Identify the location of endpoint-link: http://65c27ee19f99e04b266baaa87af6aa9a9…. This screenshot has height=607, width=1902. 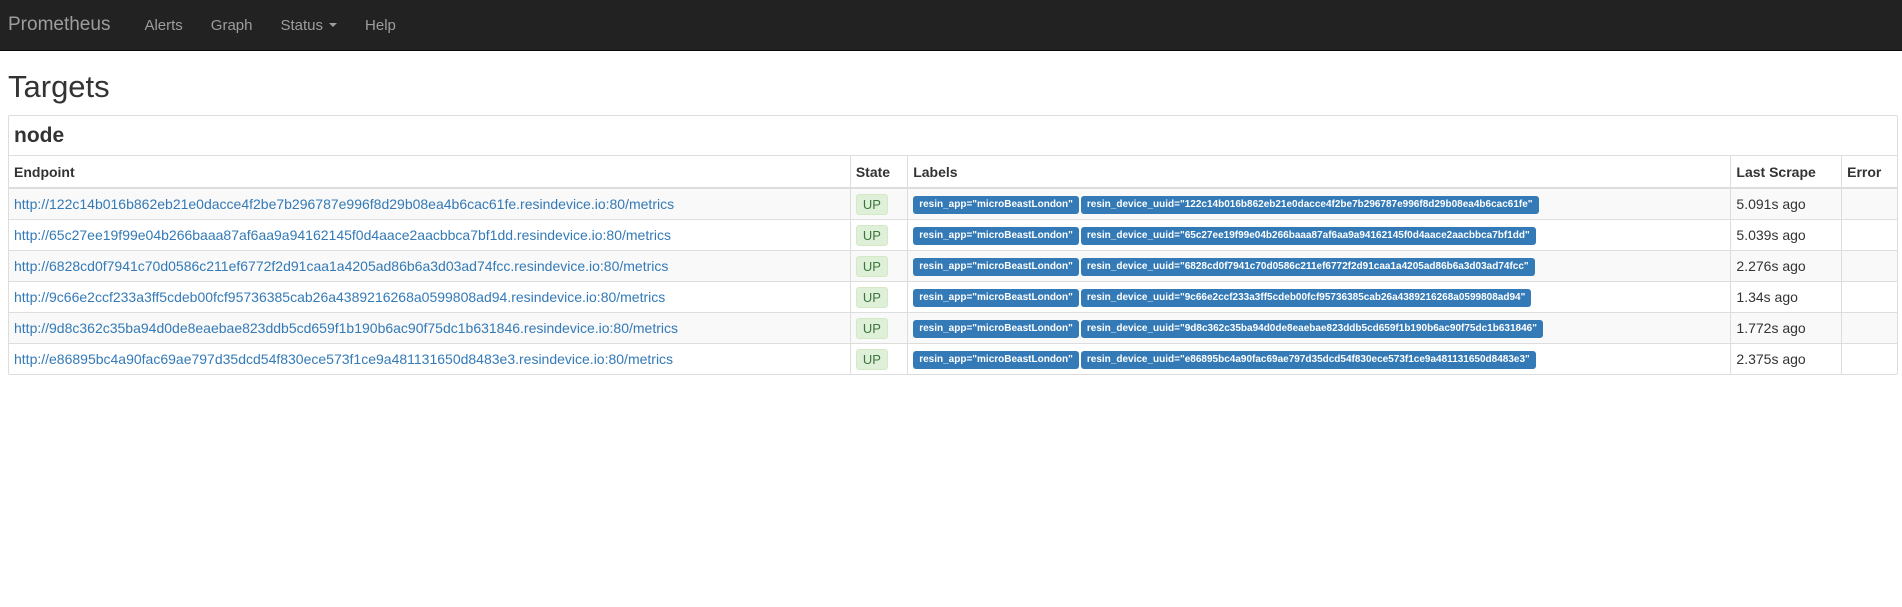
(342, 235).